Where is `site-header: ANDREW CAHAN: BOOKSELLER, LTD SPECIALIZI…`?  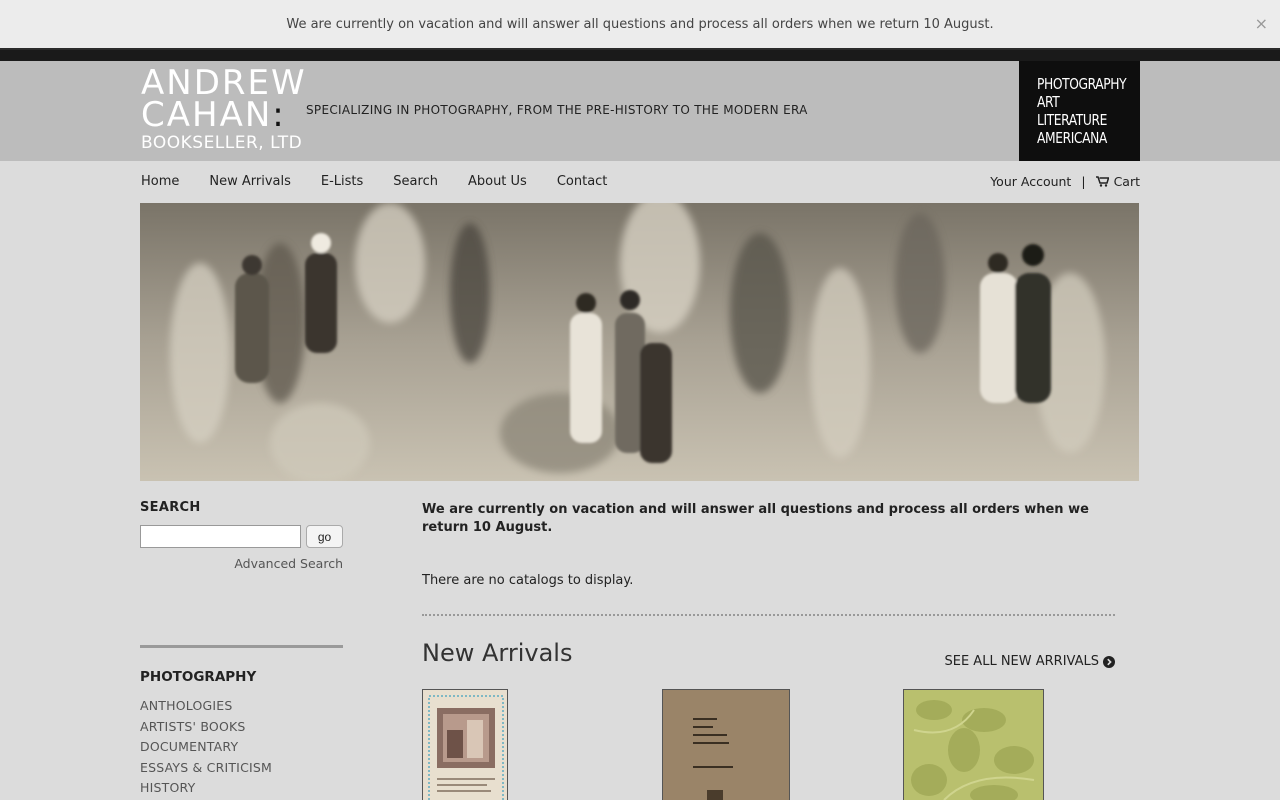
site-header: ANDREW CAHAN: BOOKSELLER, LTD SPECIALIZI… is located at coordinates (640, 111).